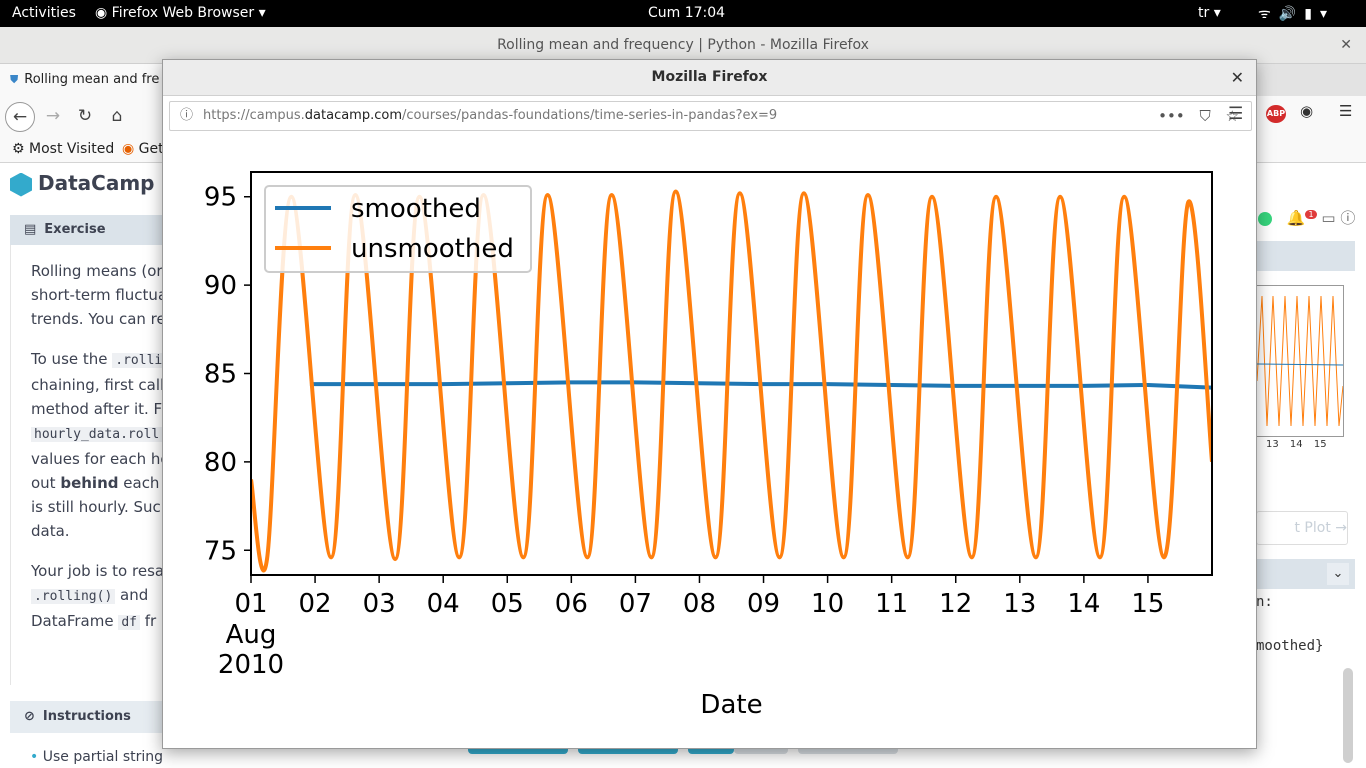  I want to click on x-tick-label: 15, so click(1147, 604).